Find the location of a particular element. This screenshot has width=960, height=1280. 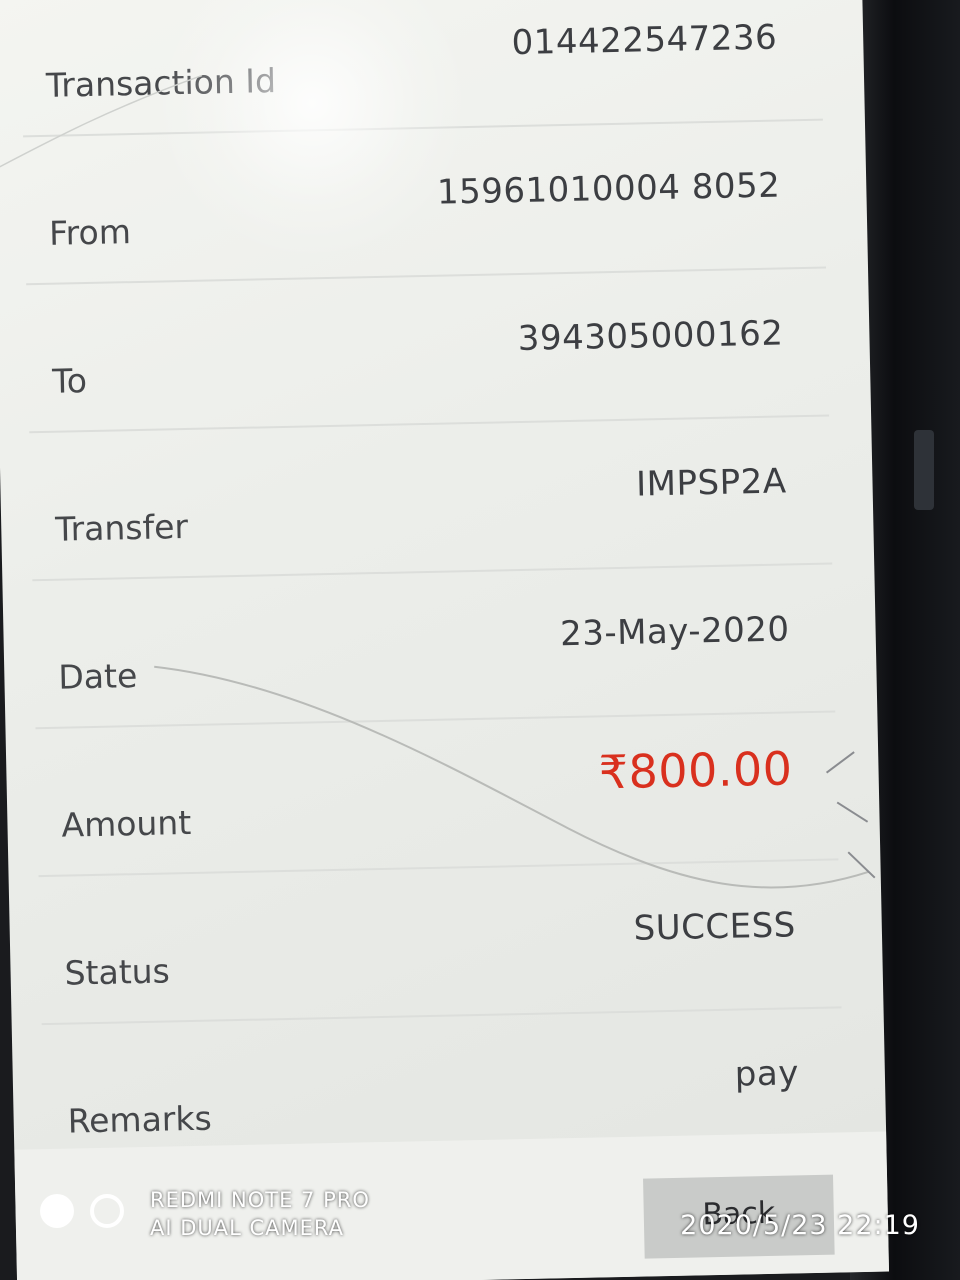

amount-label: Amount is located at coordinates (126, 823).